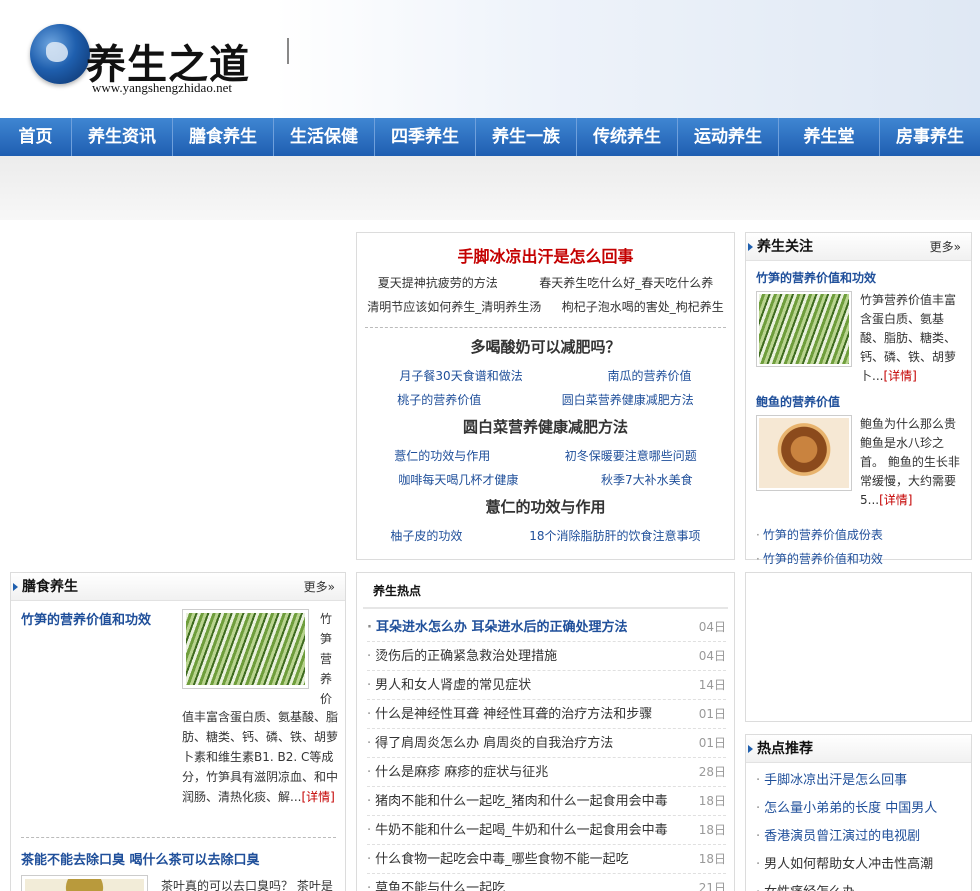 The width and height of the screenshot is (980, 891). What do you see at coordinates (863, 885) in the screenshot?
I see `list-item: 女性痛经怎么办` at bounding box center [863, 885].